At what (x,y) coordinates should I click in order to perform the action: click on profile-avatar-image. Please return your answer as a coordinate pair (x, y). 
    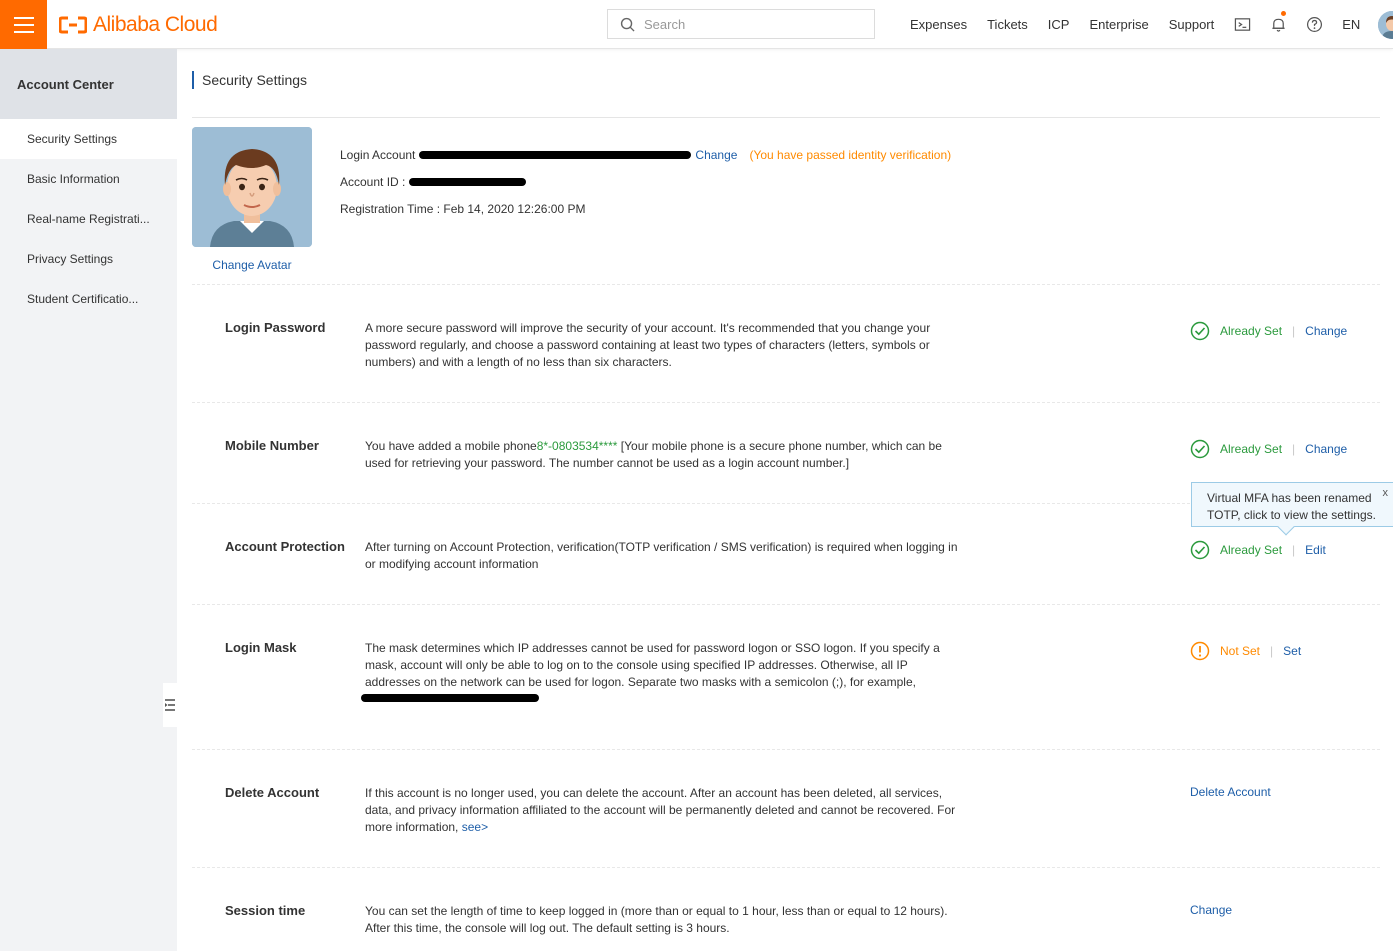
    Looking at the image, I should click on (252, 187).